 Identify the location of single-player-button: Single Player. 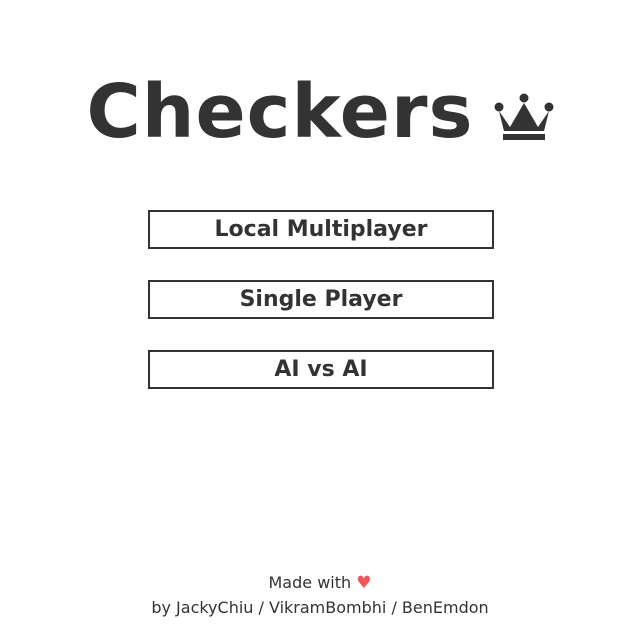
(321, 299).